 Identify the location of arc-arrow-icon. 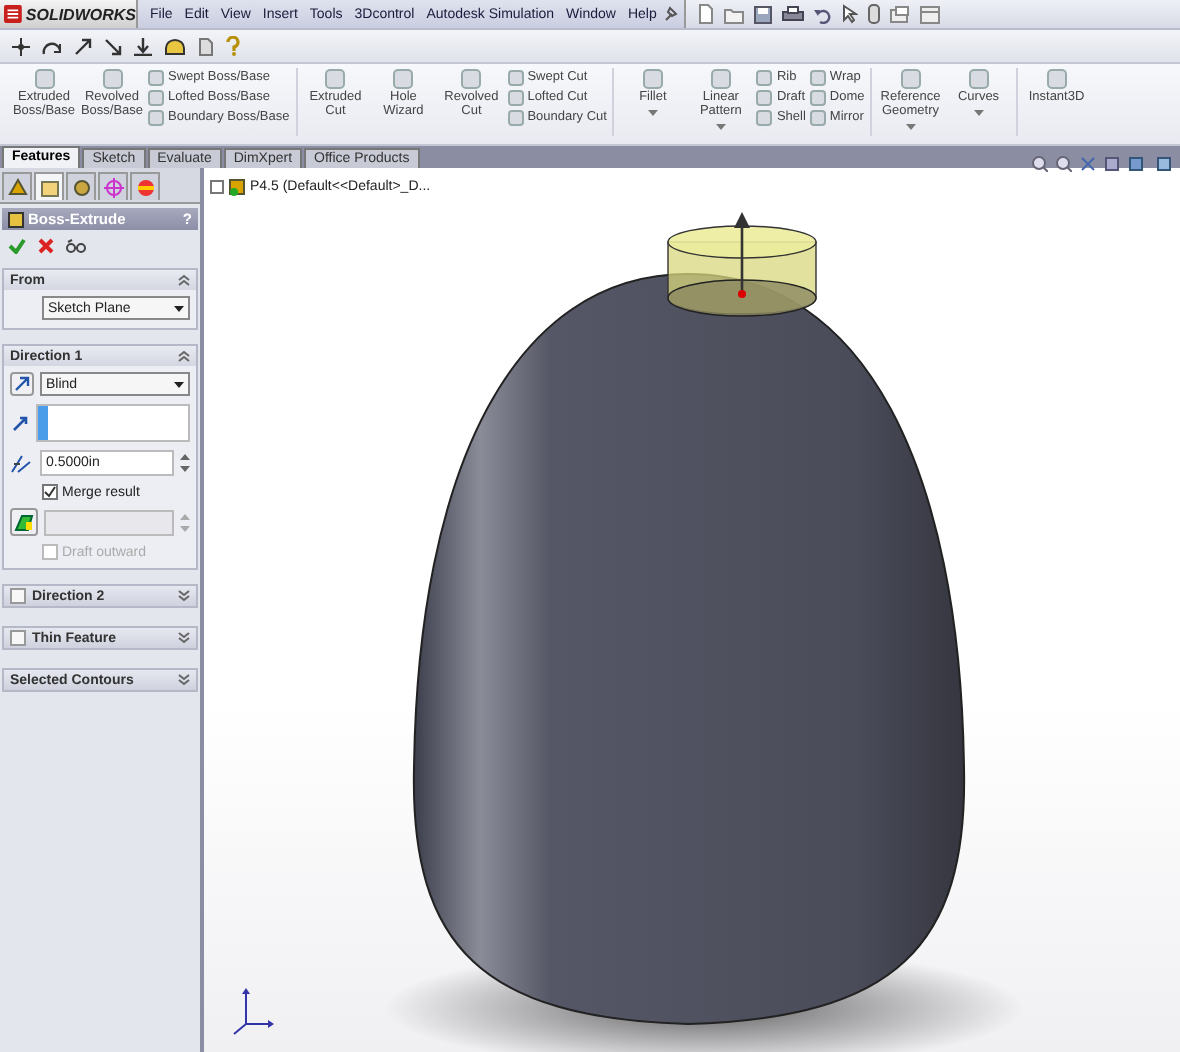
(52, 46).